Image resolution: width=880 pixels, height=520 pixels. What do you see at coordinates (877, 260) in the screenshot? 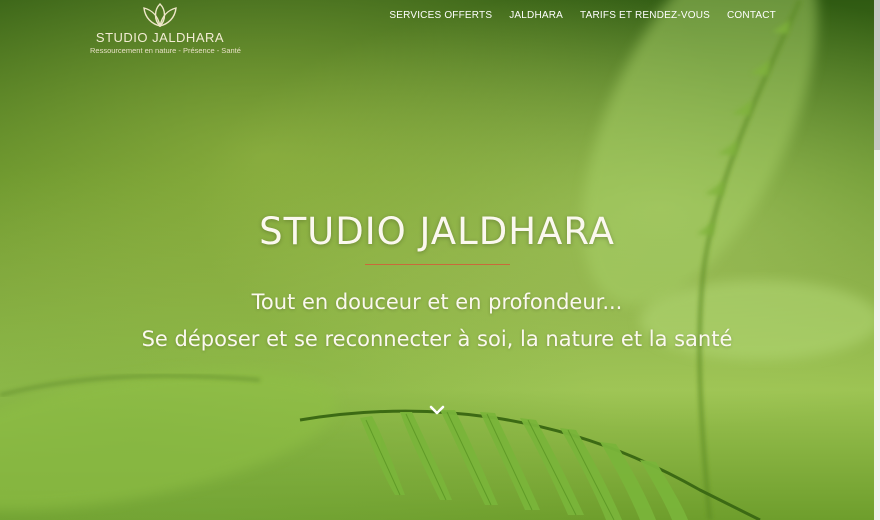
I see `page-scrollbar` at bounding box center [877, 260].